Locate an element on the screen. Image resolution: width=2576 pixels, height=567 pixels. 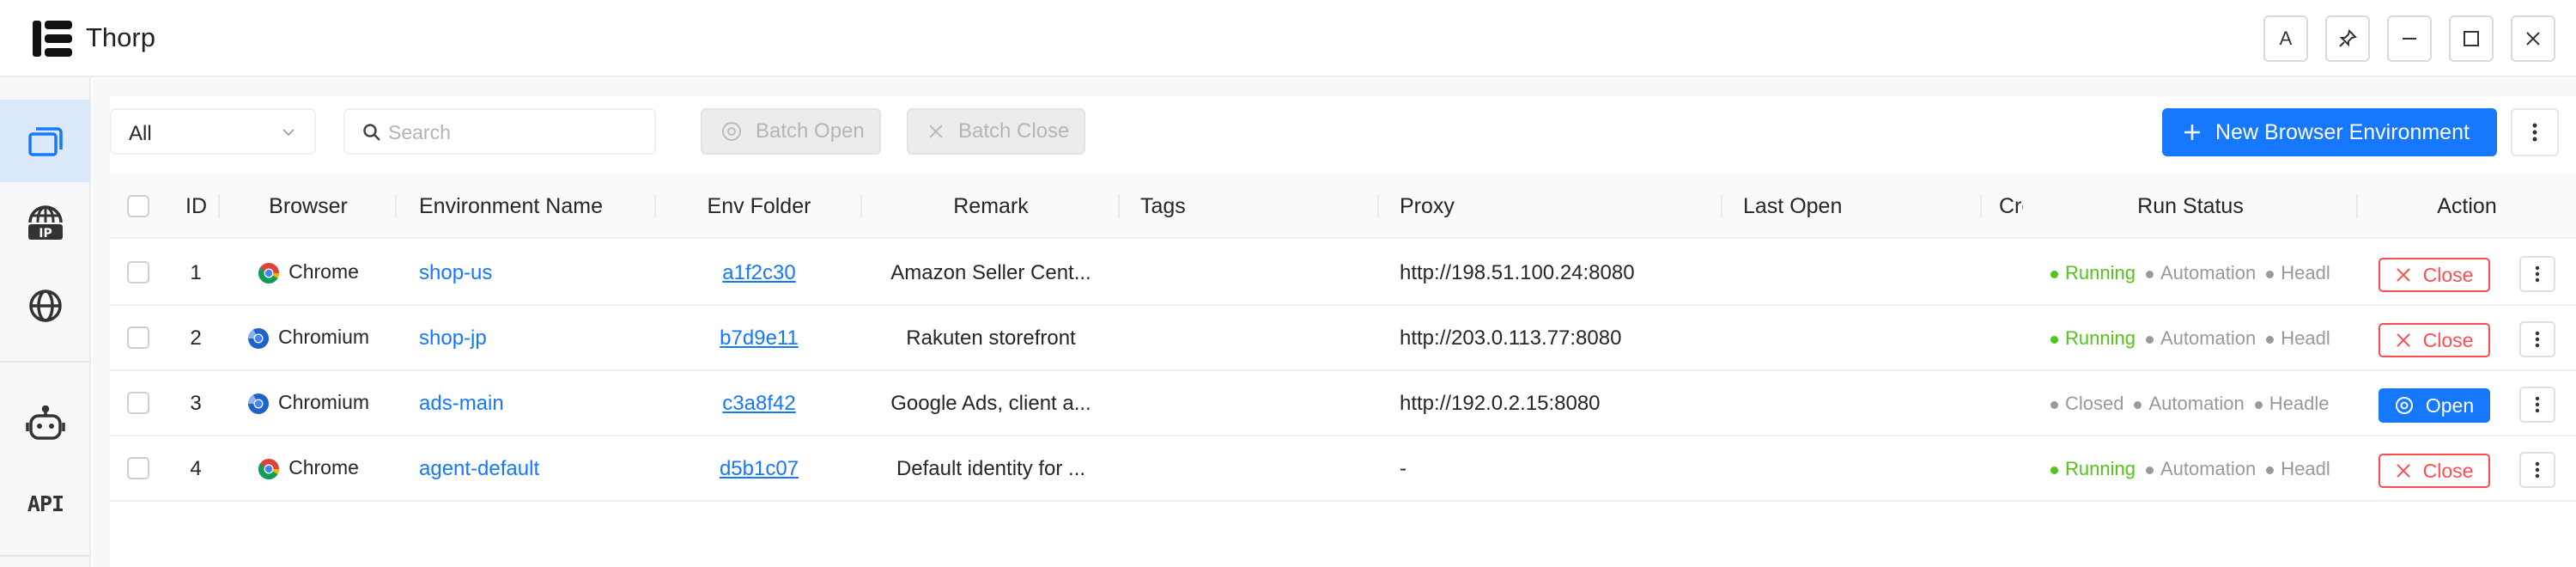
cell-environment-name: shop-jp is located at coordinates (526, 338).